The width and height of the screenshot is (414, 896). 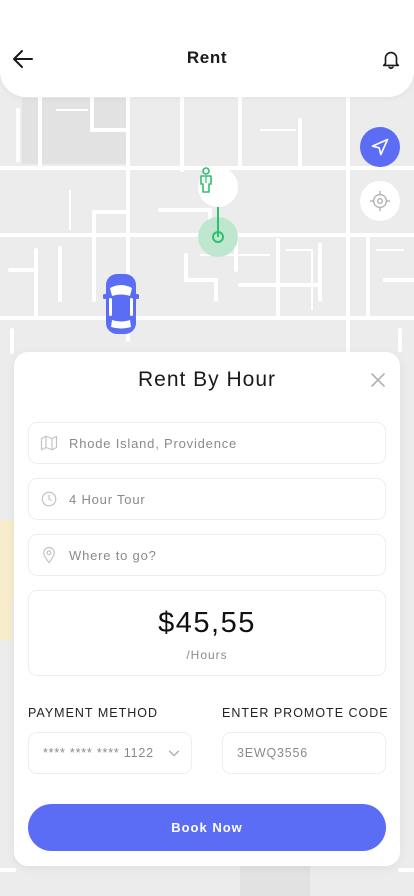 I want to click on car-icon, so click(x=121, y=304).